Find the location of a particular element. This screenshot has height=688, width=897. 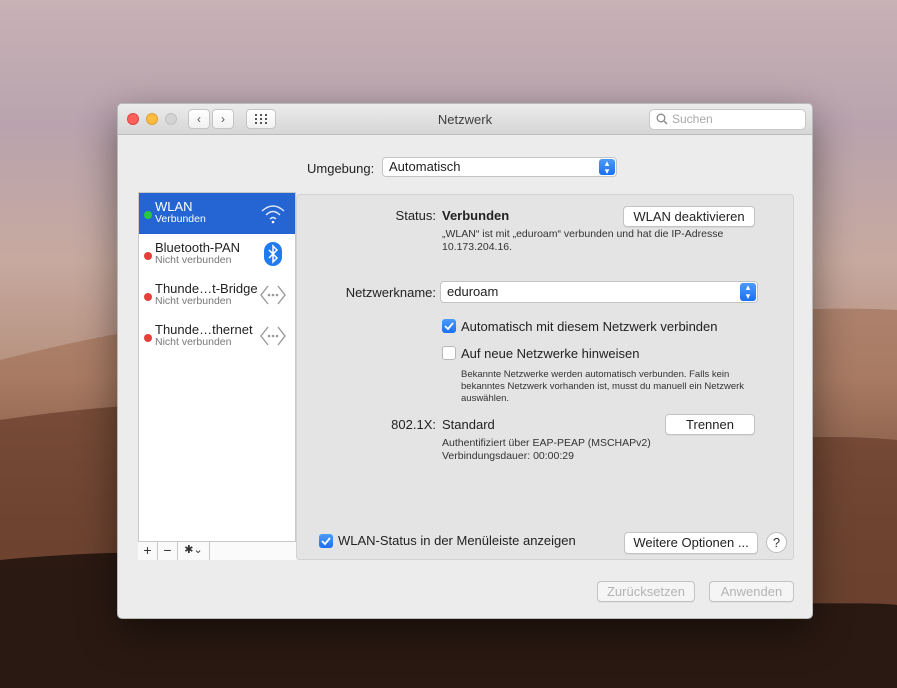

ask-new-networks-label: Auf neue Netzwerke hinweisen is located at coordinates (550, 353).